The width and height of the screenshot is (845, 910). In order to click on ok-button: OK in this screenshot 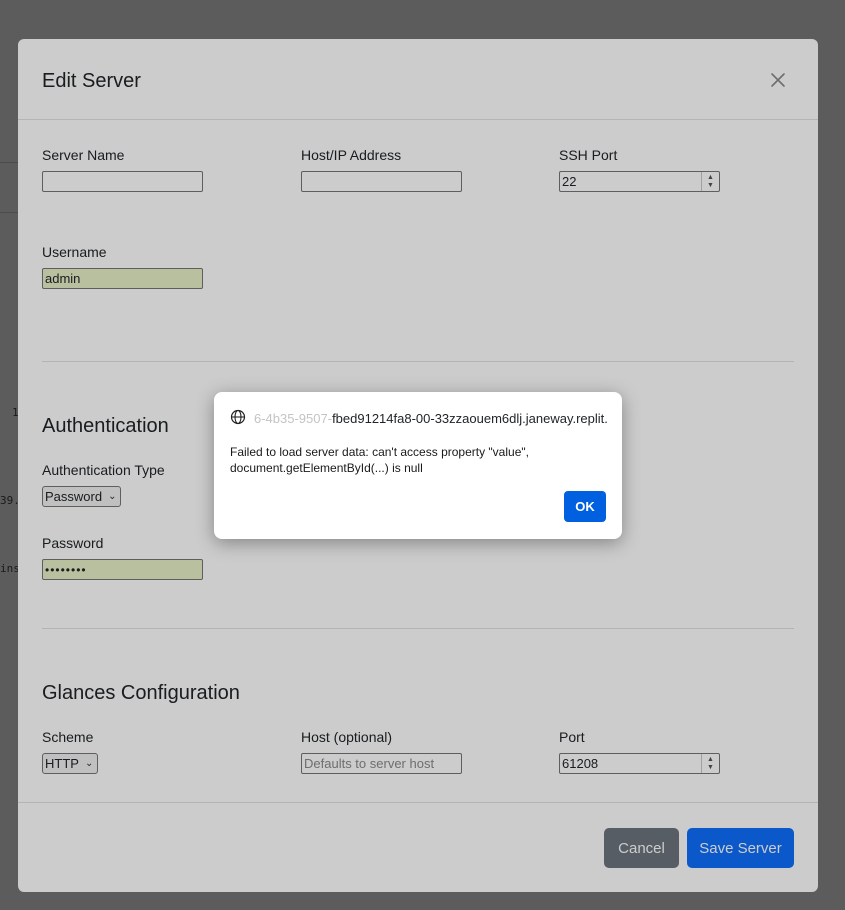, I will do `click(585, 506)`.